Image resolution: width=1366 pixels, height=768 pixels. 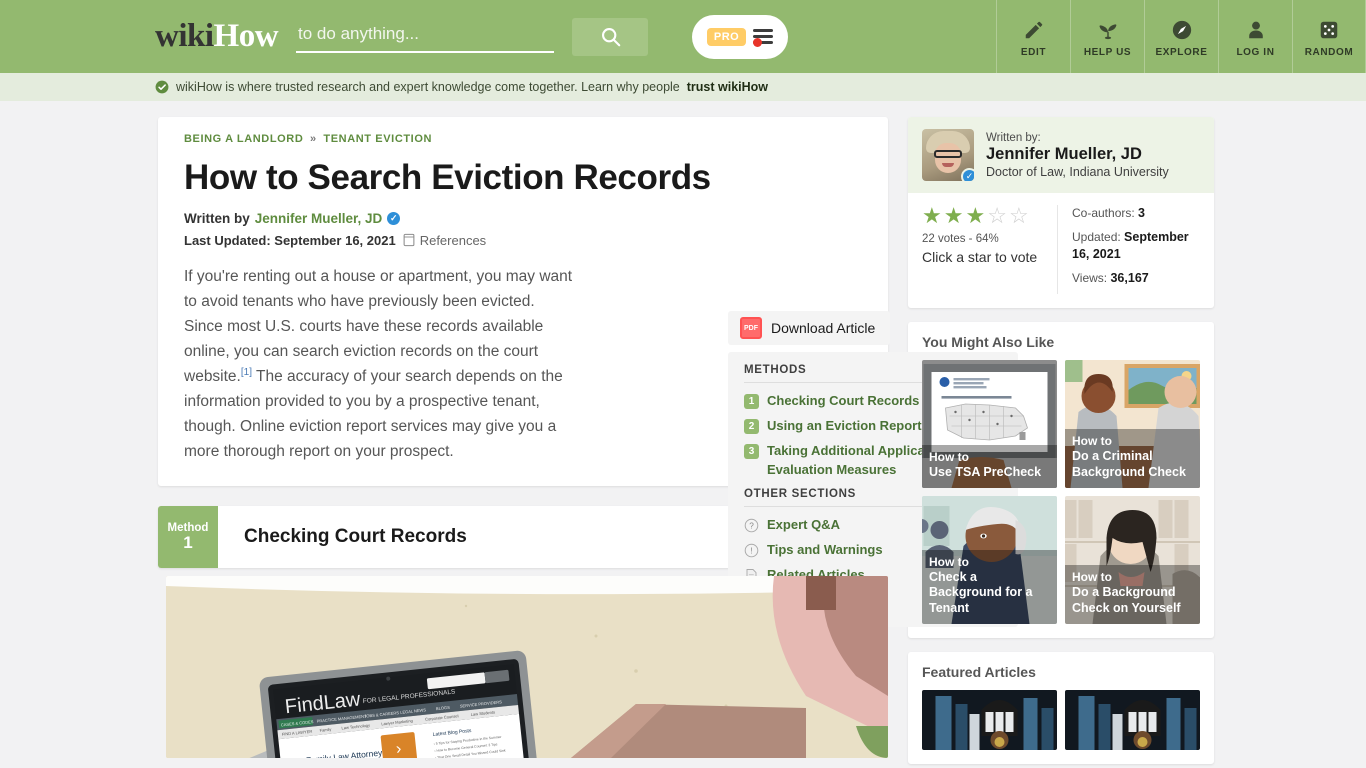 What do you see at coordinates (1181, 30) in the screenshot?
I see `compass-icon` at bounding box center [1181, 30].